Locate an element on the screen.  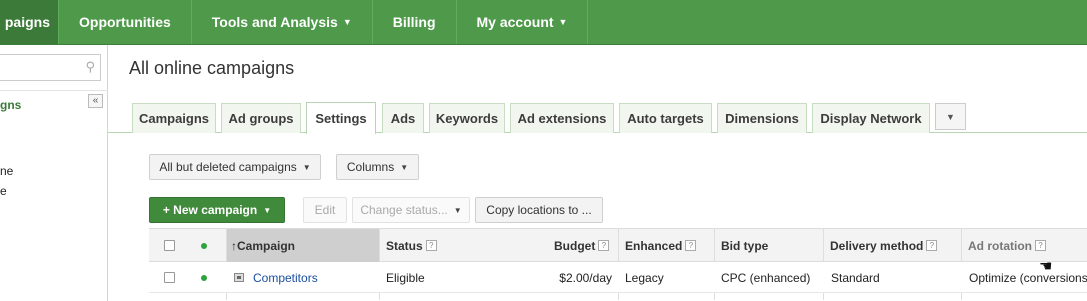
campaign-filter-dropdown: All but deleted campaigns ▼ is located at coordinates (235, 167).